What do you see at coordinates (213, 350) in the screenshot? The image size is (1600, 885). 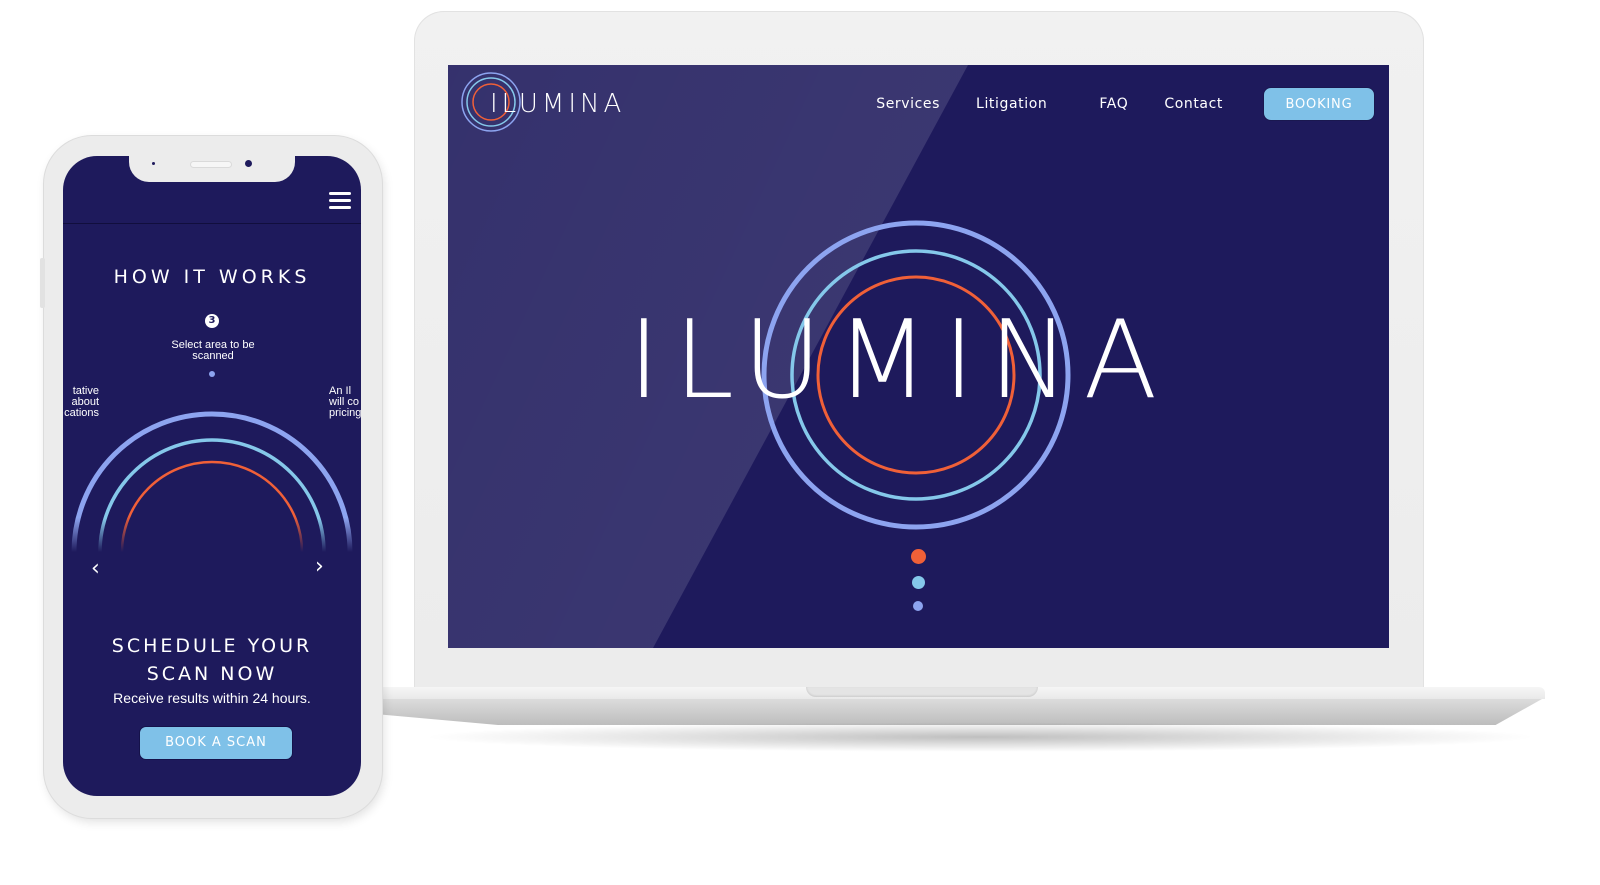 I see `step-description: Select area to be scanned` at bounding box center [213, 350].